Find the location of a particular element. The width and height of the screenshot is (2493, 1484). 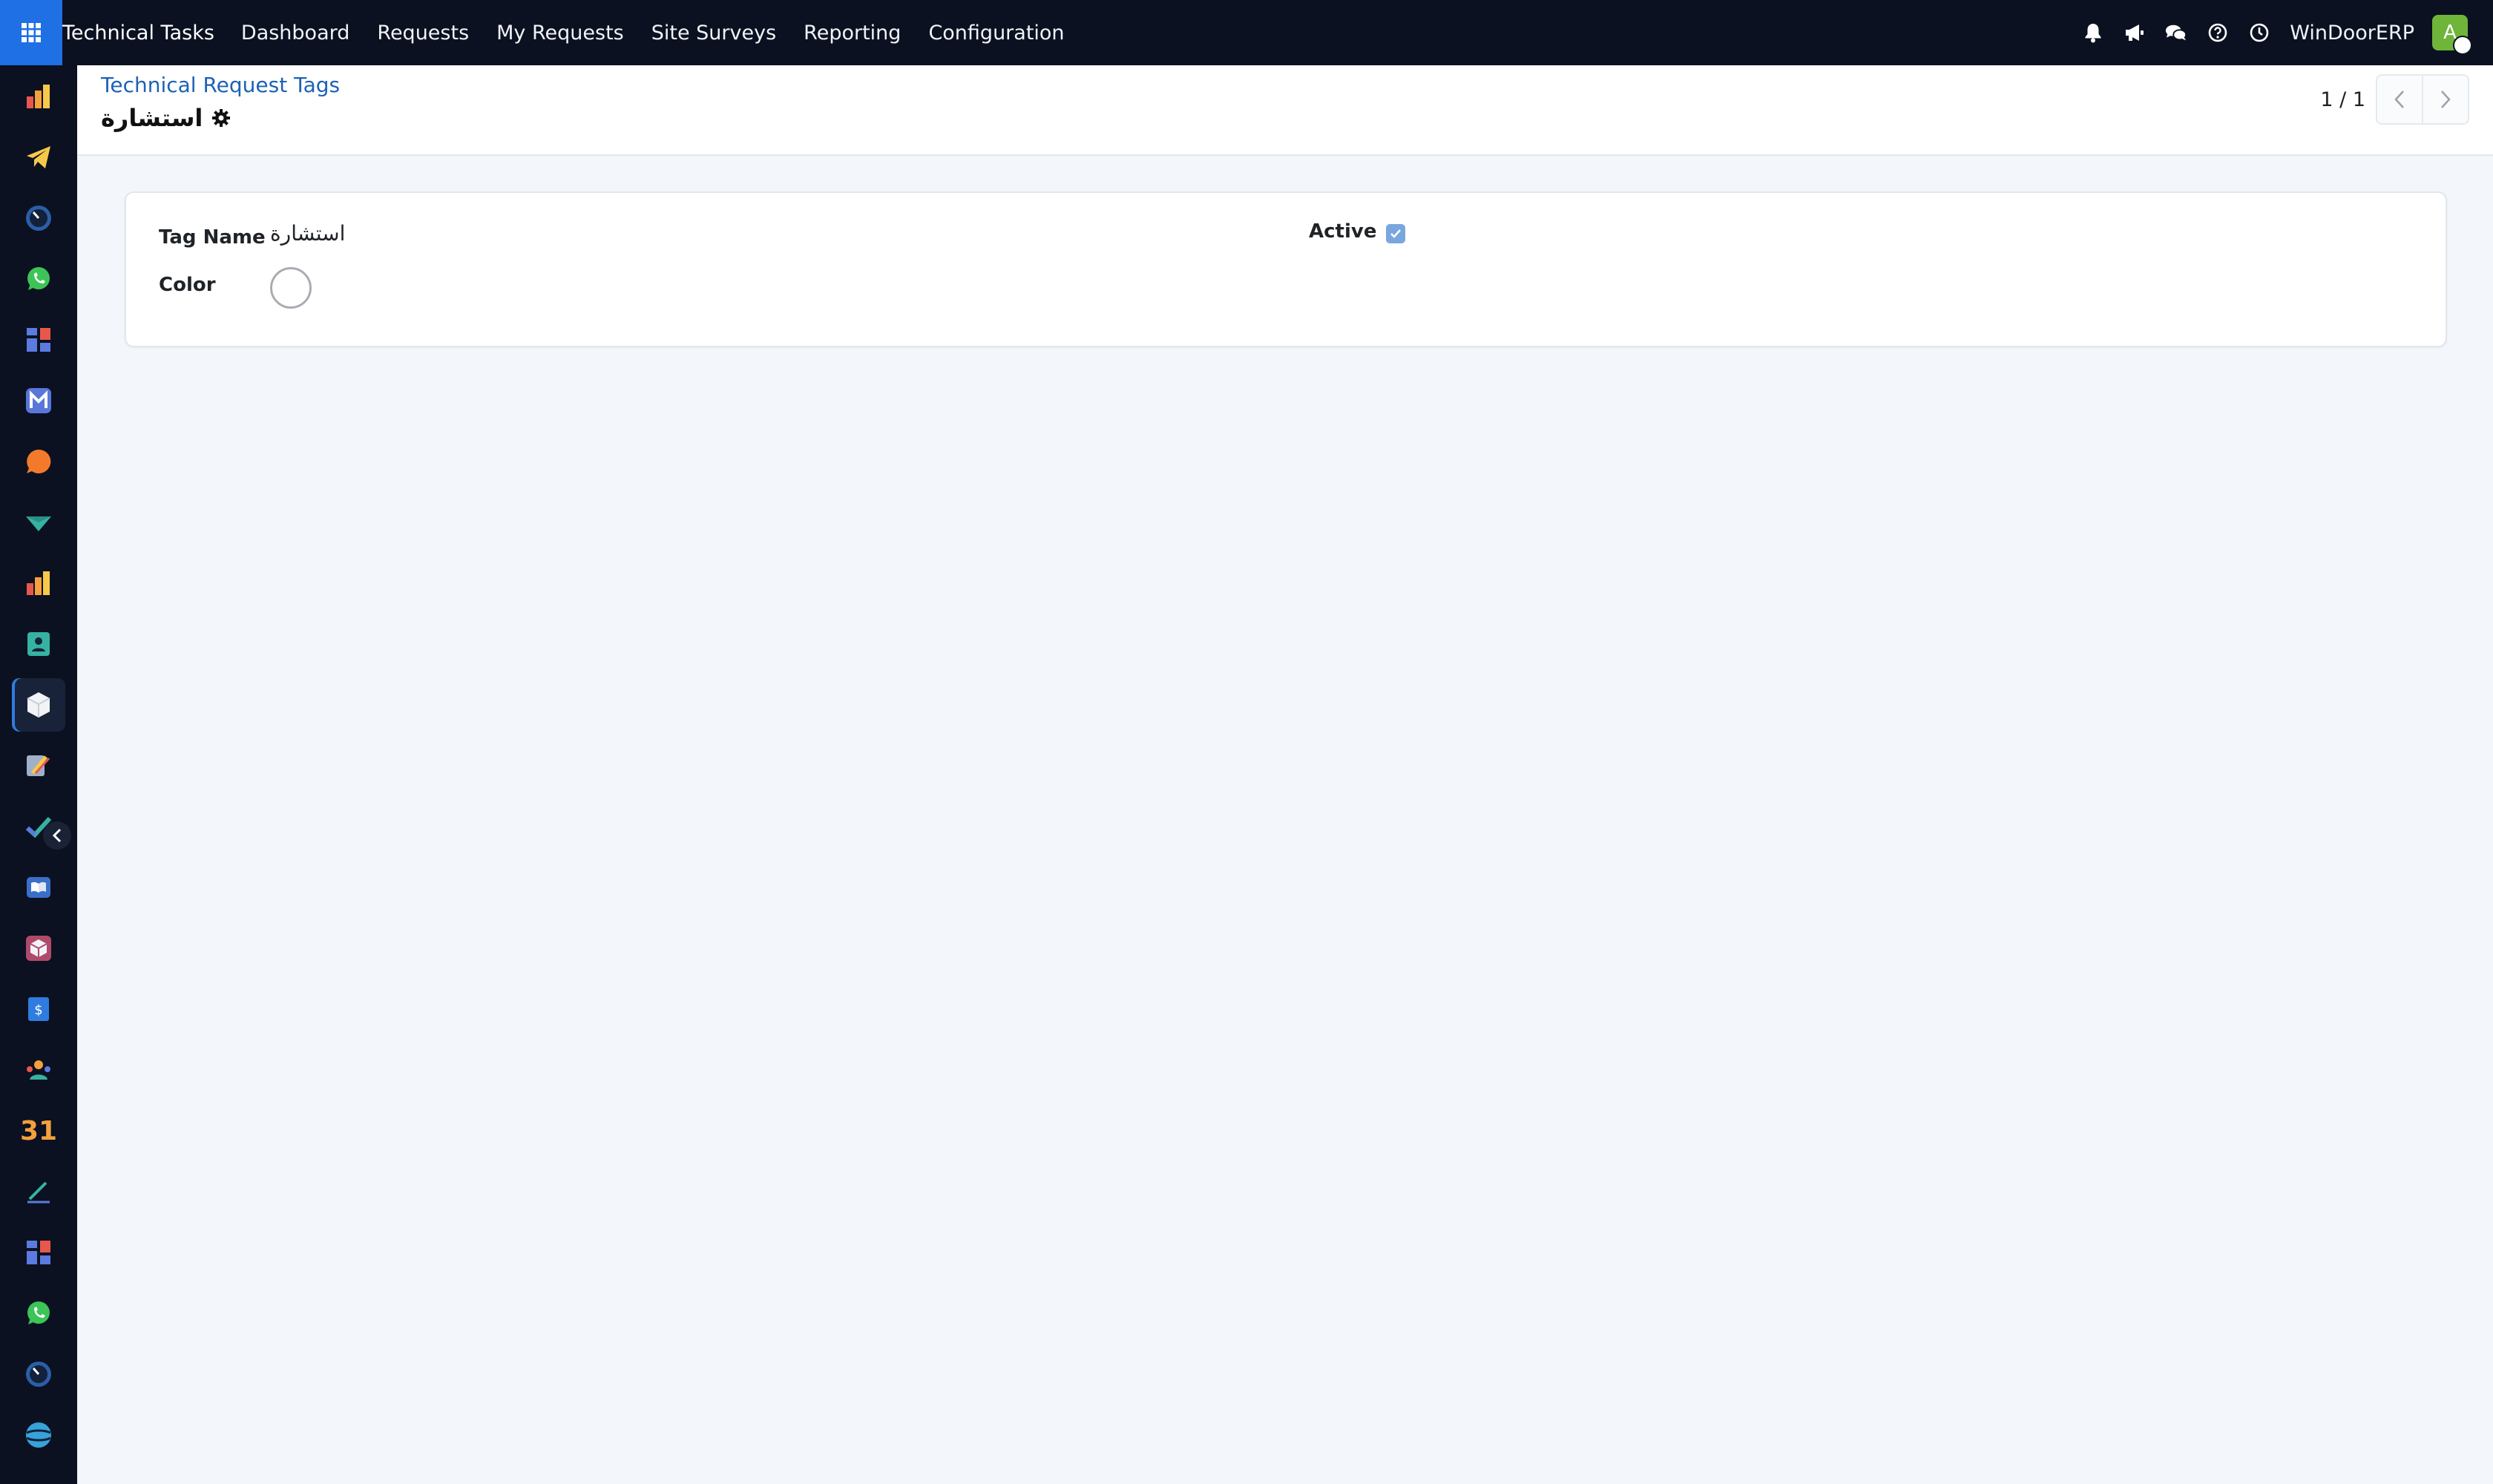

sidebar-app-technical-tasks is located at coordinates (38, 705).